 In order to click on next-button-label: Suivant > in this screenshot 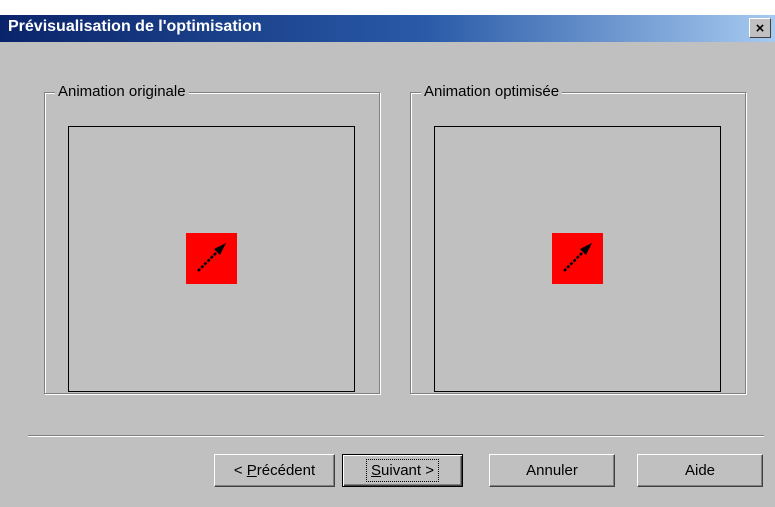, I will do `click(402, 470)`.